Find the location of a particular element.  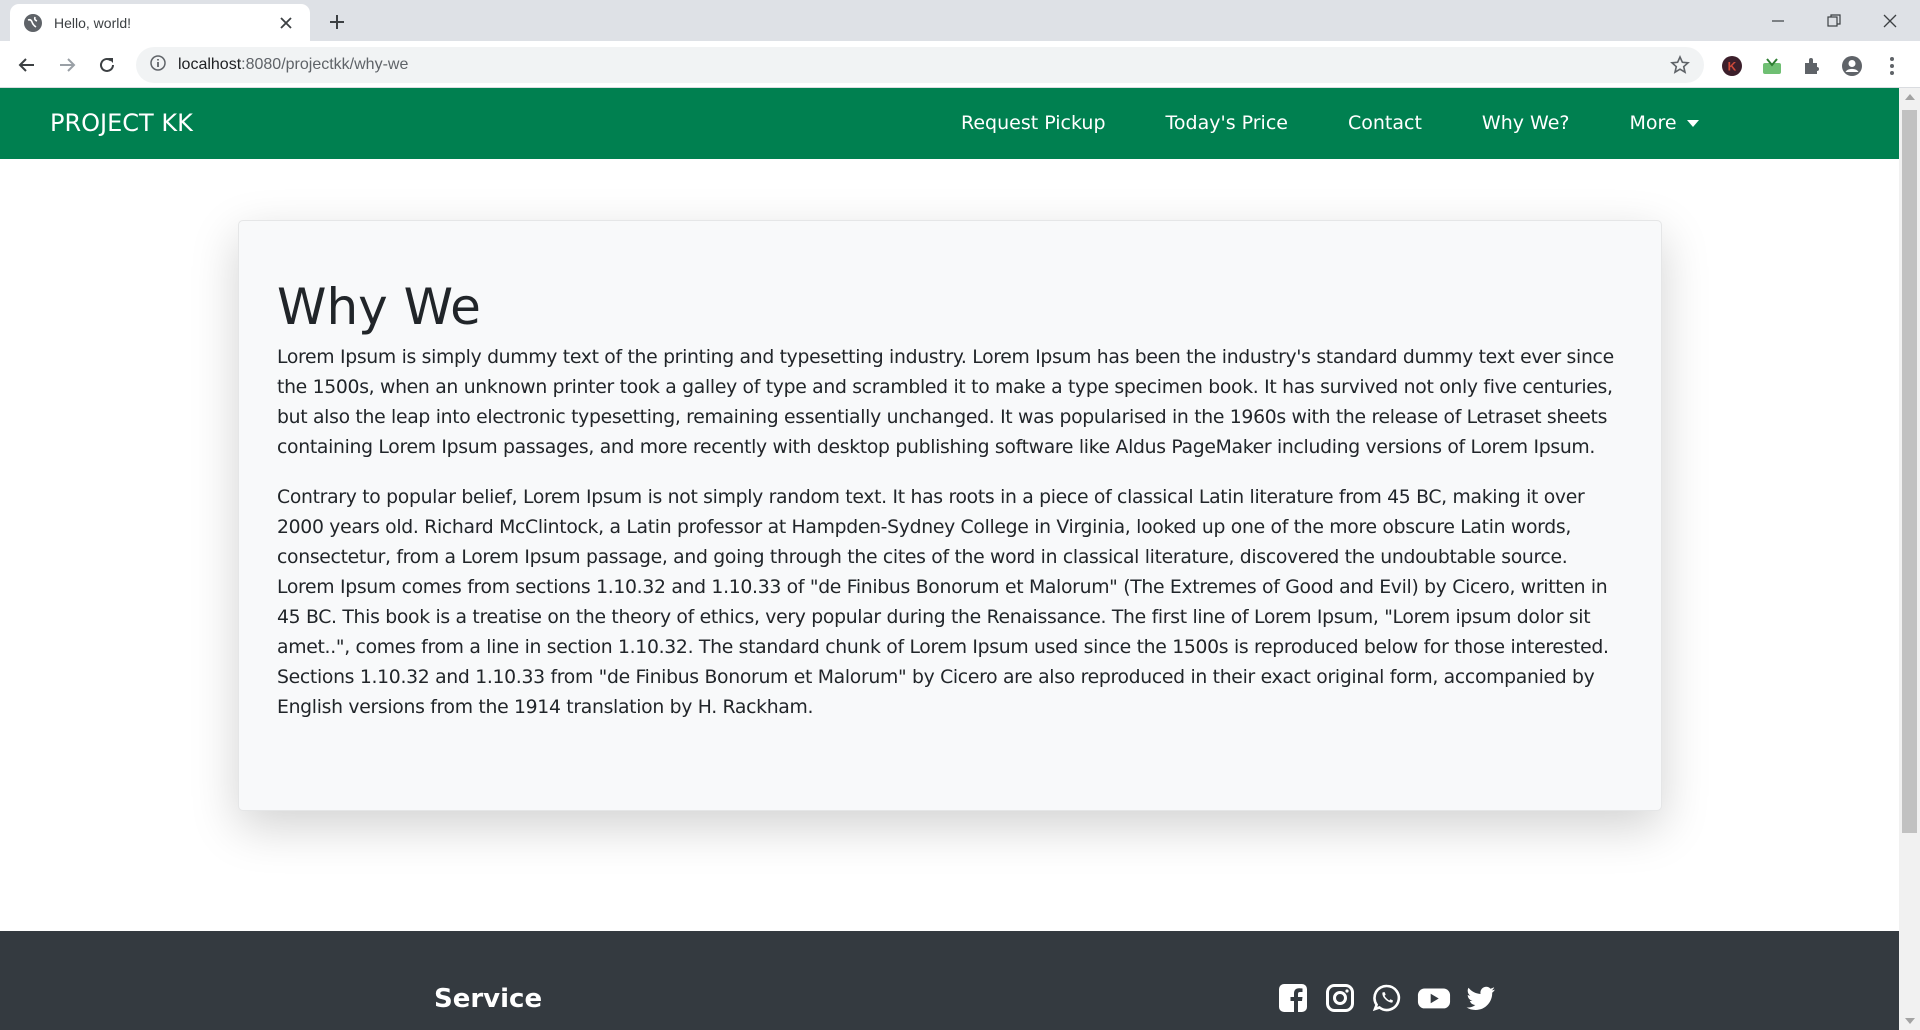

footer-service-heading: Service is located at coordinates (488, 999).